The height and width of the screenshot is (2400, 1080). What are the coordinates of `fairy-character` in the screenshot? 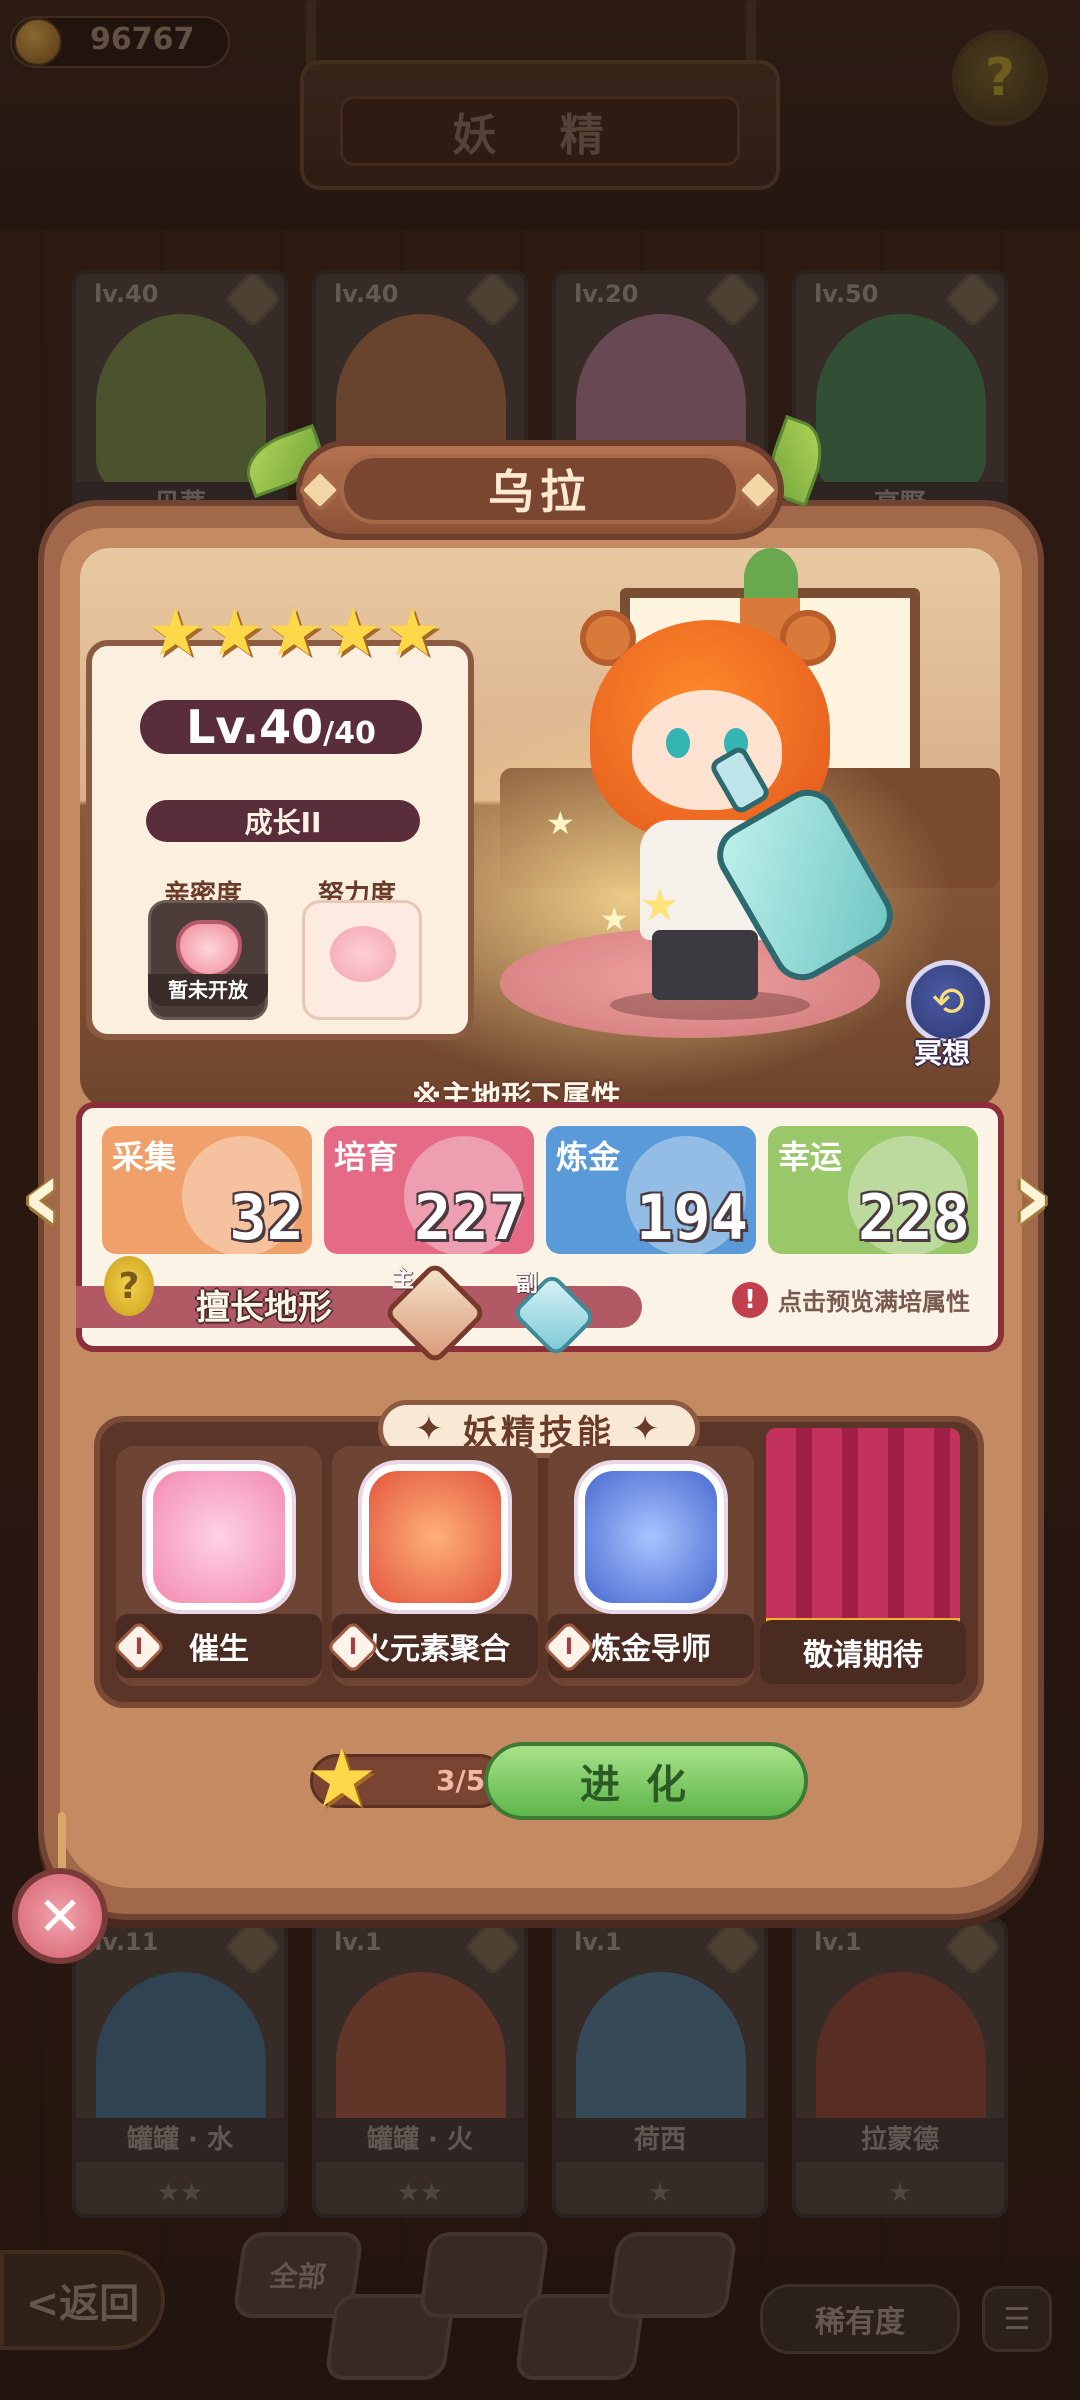 It's located at (740, 810).